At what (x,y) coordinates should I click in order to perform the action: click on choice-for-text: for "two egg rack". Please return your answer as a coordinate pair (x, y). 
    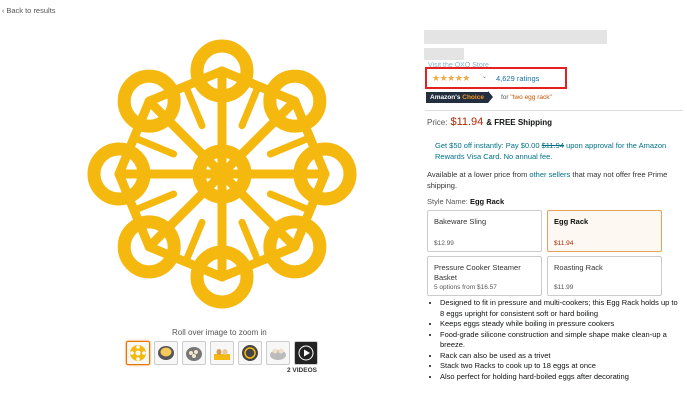
    Looking at the image, I should click on (526, 97).